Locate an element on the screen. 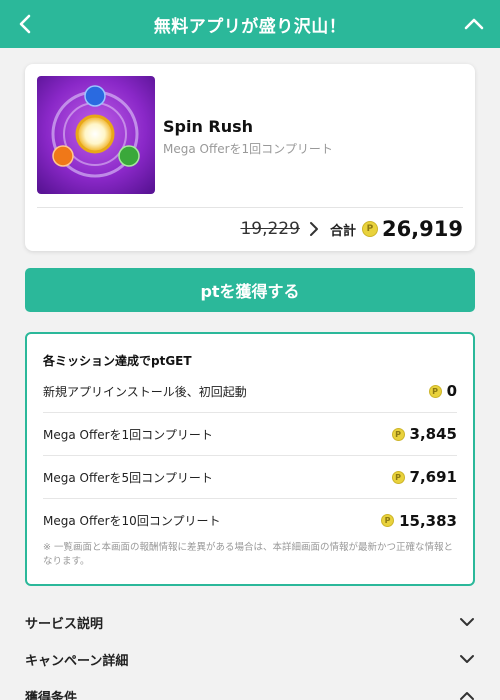  app-subtitle: Mega Offerを1回コンプリート is located at coordinates (248, 149).